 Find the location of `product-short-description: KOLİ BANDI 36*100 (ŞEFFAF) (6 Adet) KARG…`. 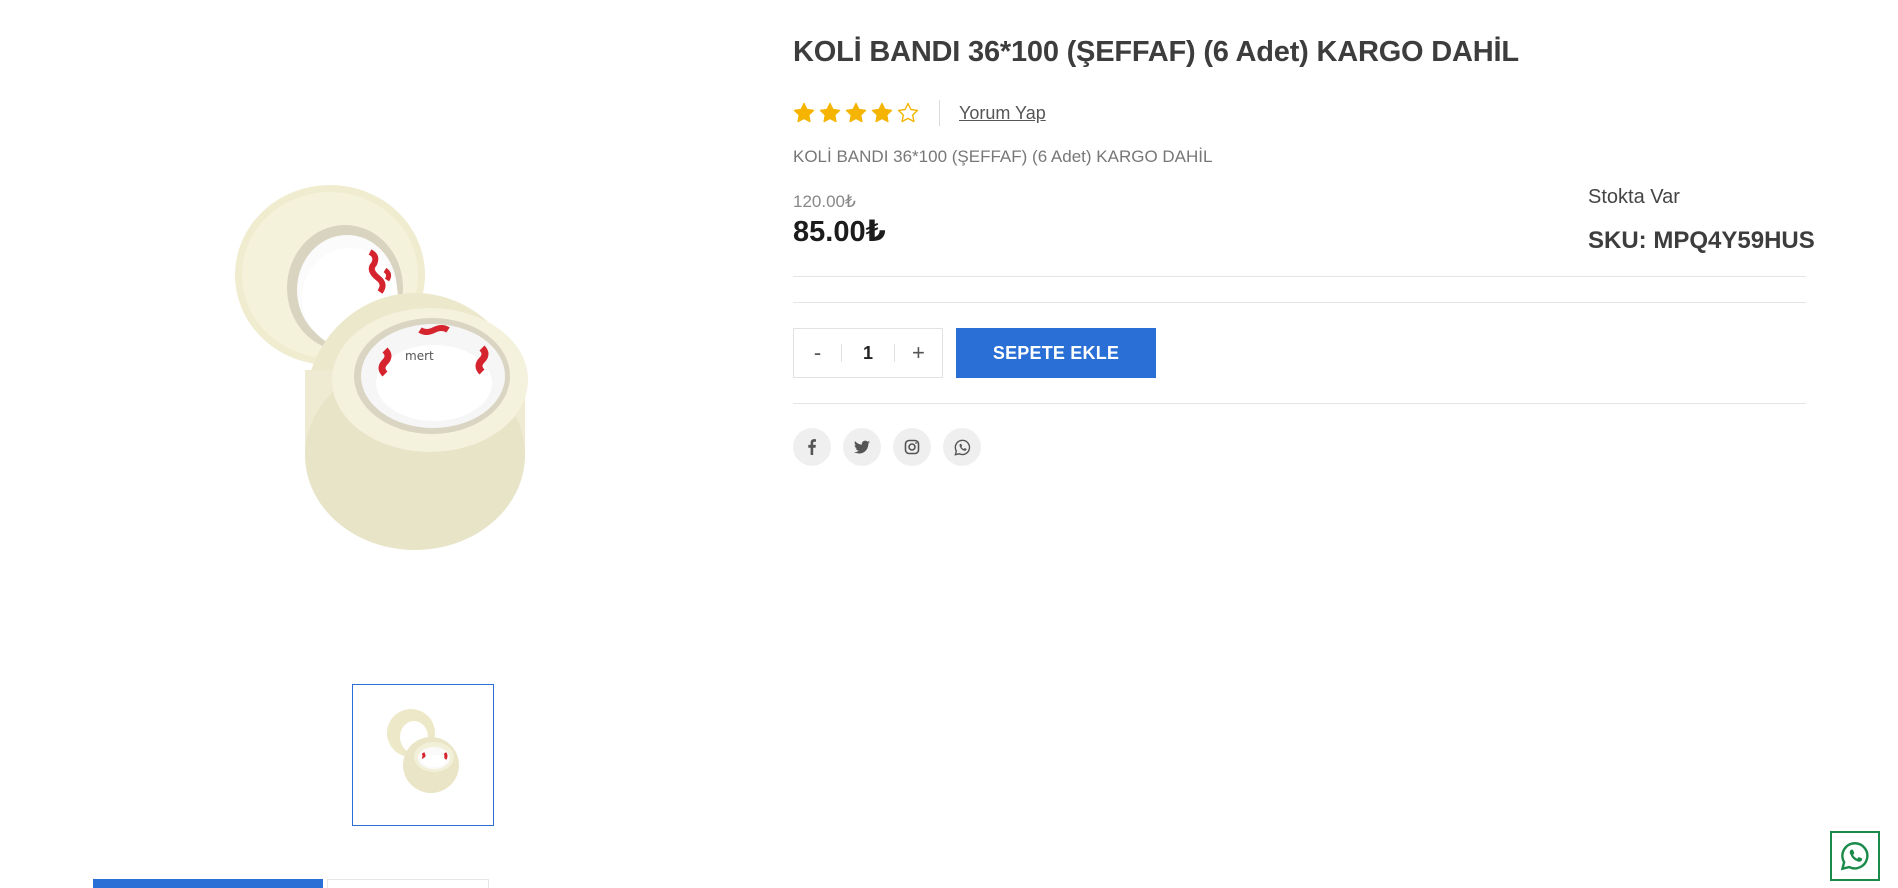

product-short-description: KOLİ BANDI 36*100 (ŞEFFAF) (6 Adet) KARG… is located at coordinates (1003, 156).